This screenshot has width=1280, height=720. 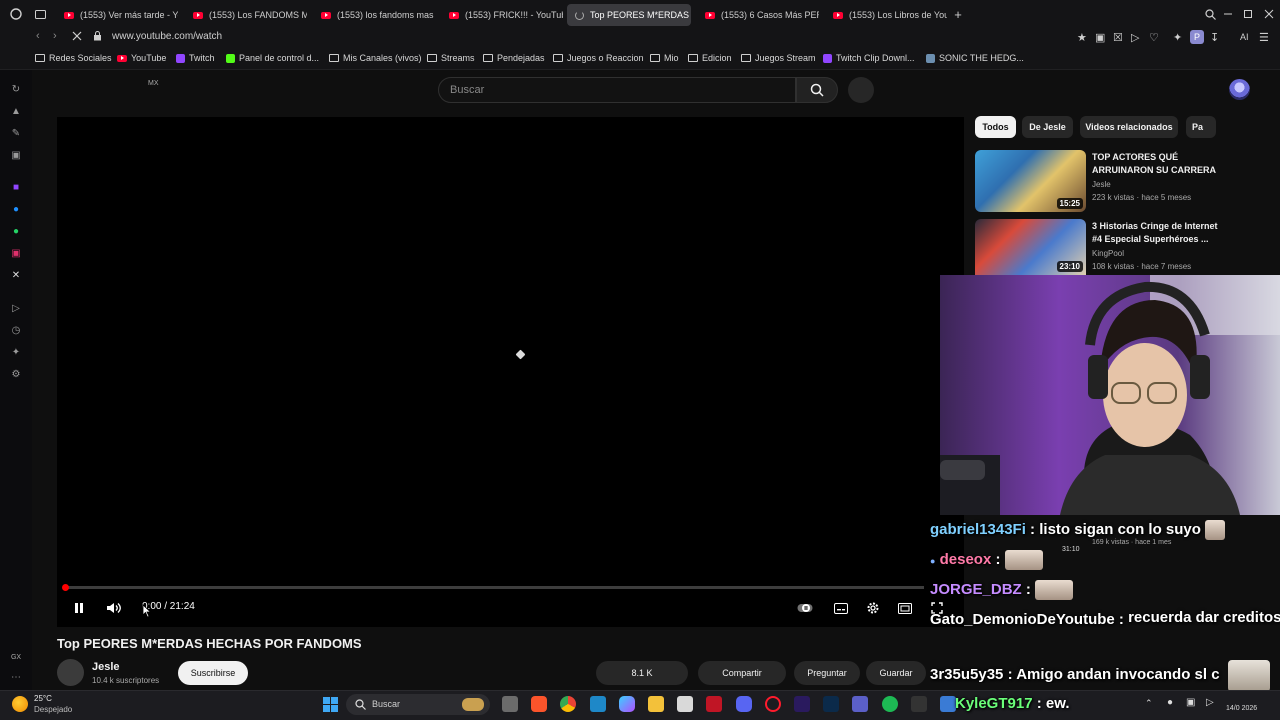 I want to click on related-thumbnail: 23:10, so click(x=1030, y=247).